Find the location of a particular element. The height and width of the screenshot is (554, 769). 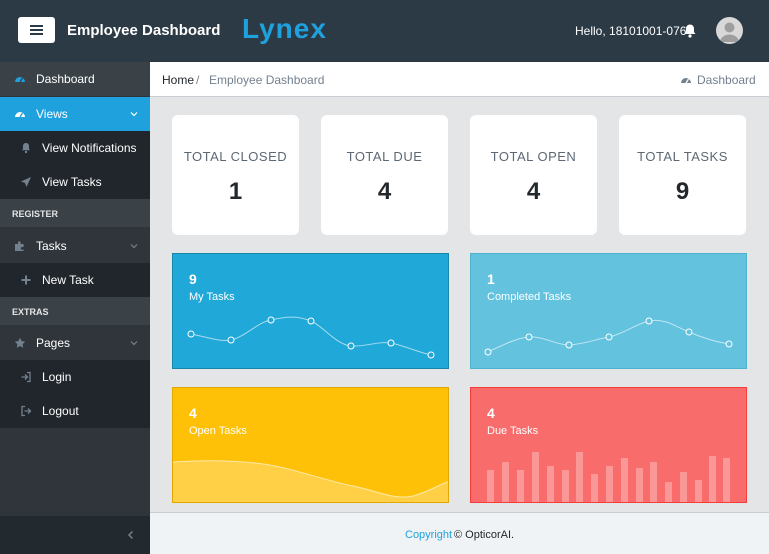

sidebar-item-label: Tasks is located at coordinates (51, 246).